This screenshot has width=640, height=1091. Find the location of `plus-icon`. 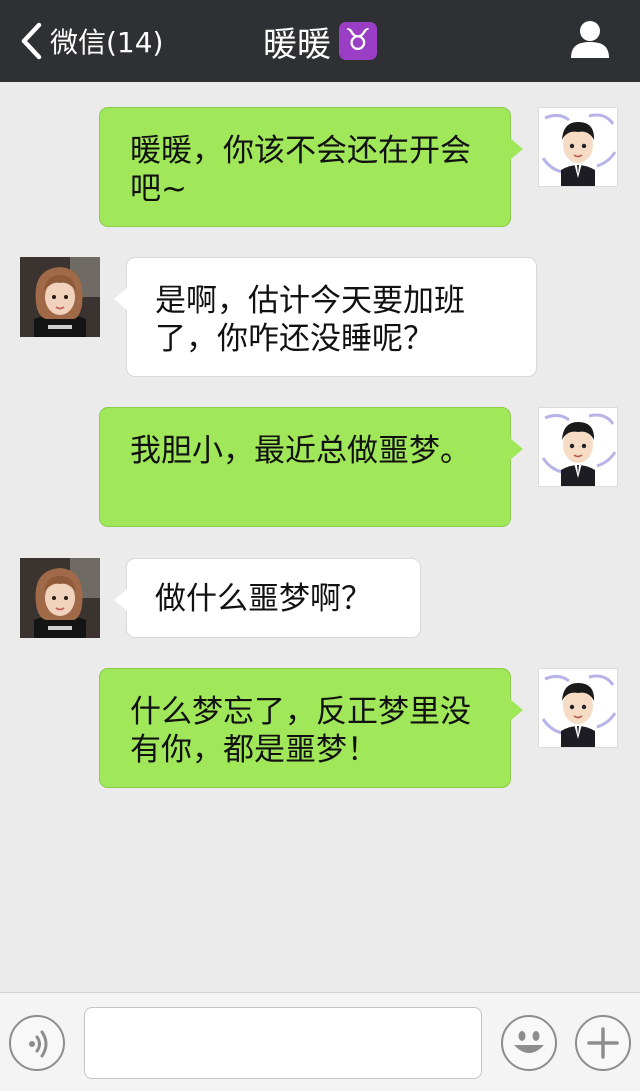

plus-icon is located at coordinates (603, 1043).